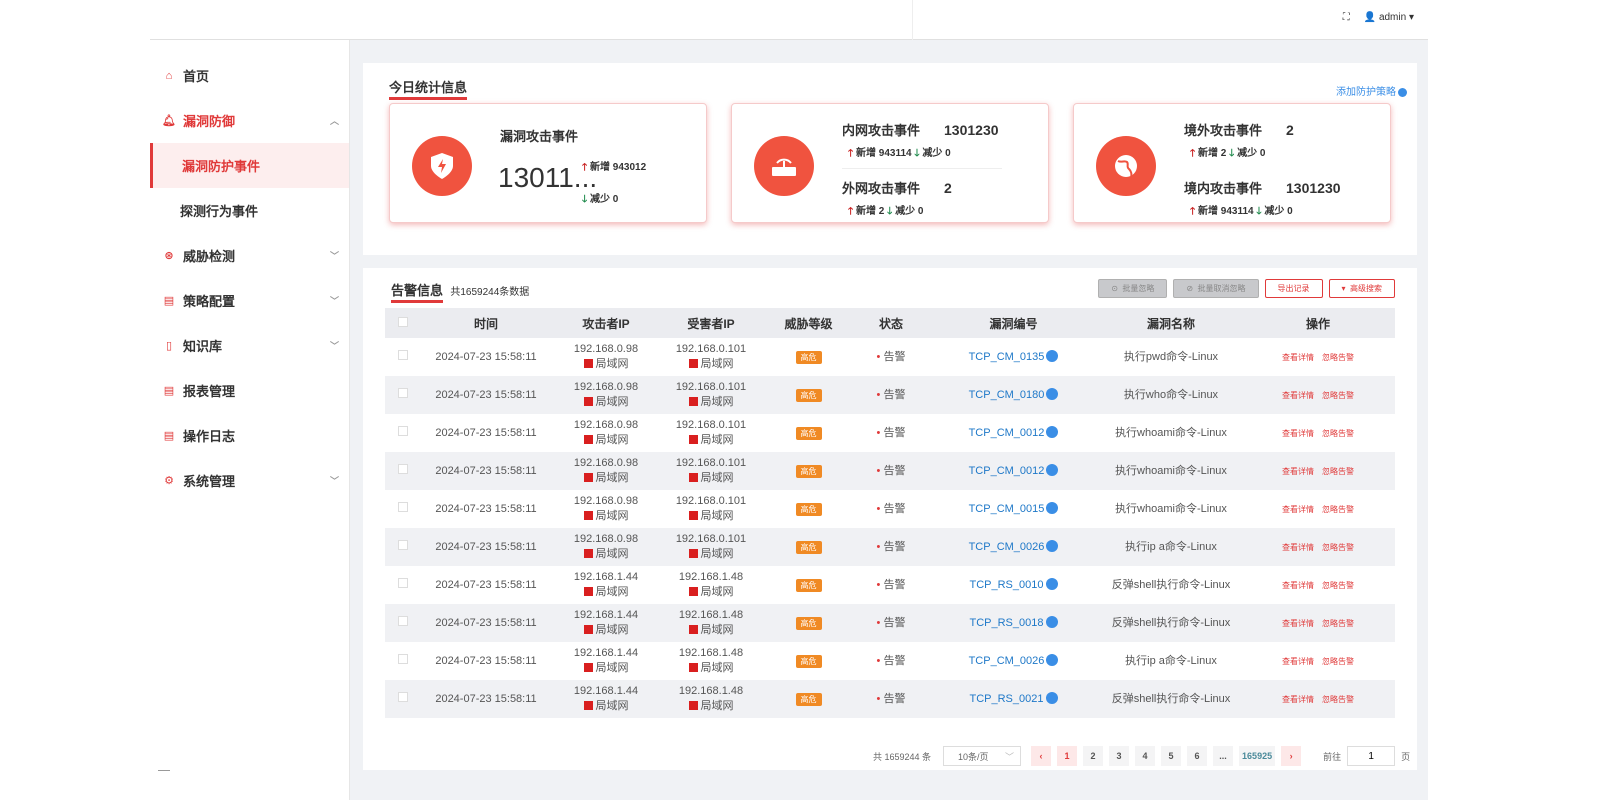 The image size is (1600, 800). Describe the element at coordinates (1133, 288) in the screenshot. I see `batch-ignore-button: ⊙ 批量忽略` at that location.